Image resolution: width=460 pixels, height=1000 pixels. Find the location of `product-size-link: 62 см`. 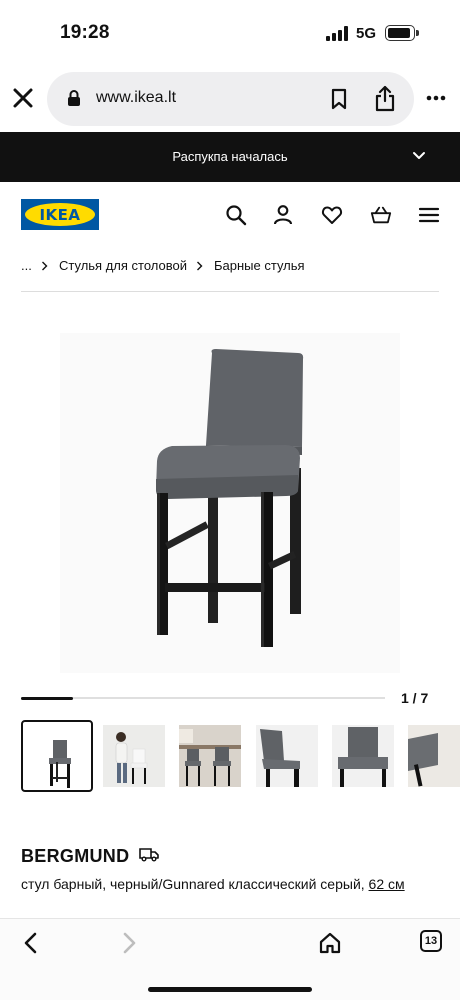

product-size-link: 62 см is located at coordinates (387, 884).